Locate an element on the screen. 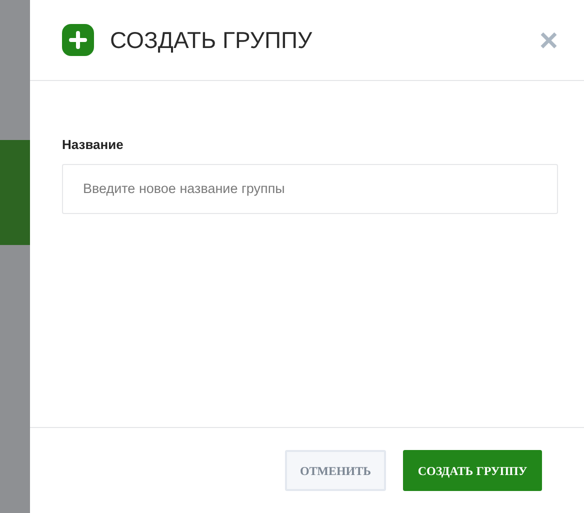 Image resolution: width=584 pixels, height=513 pixels. create-button: СОЗДАТЬ ГРУППУ is located at coordinates (472, 470).